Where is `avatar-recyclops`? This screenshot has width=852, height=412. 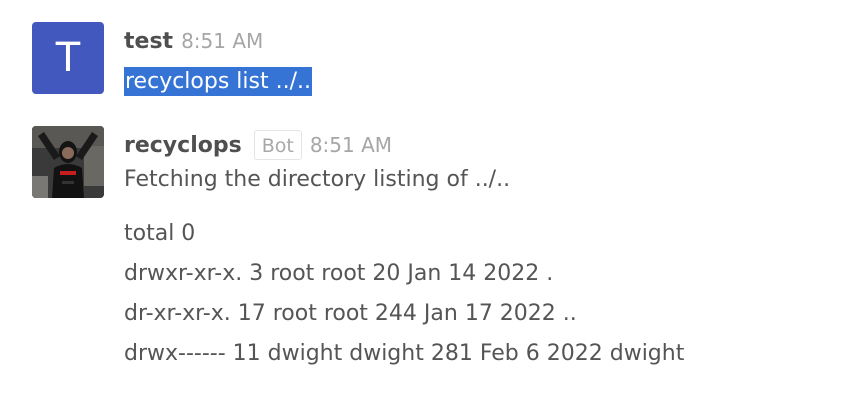 avatar-recyclops is located at coordinates (68, 162).